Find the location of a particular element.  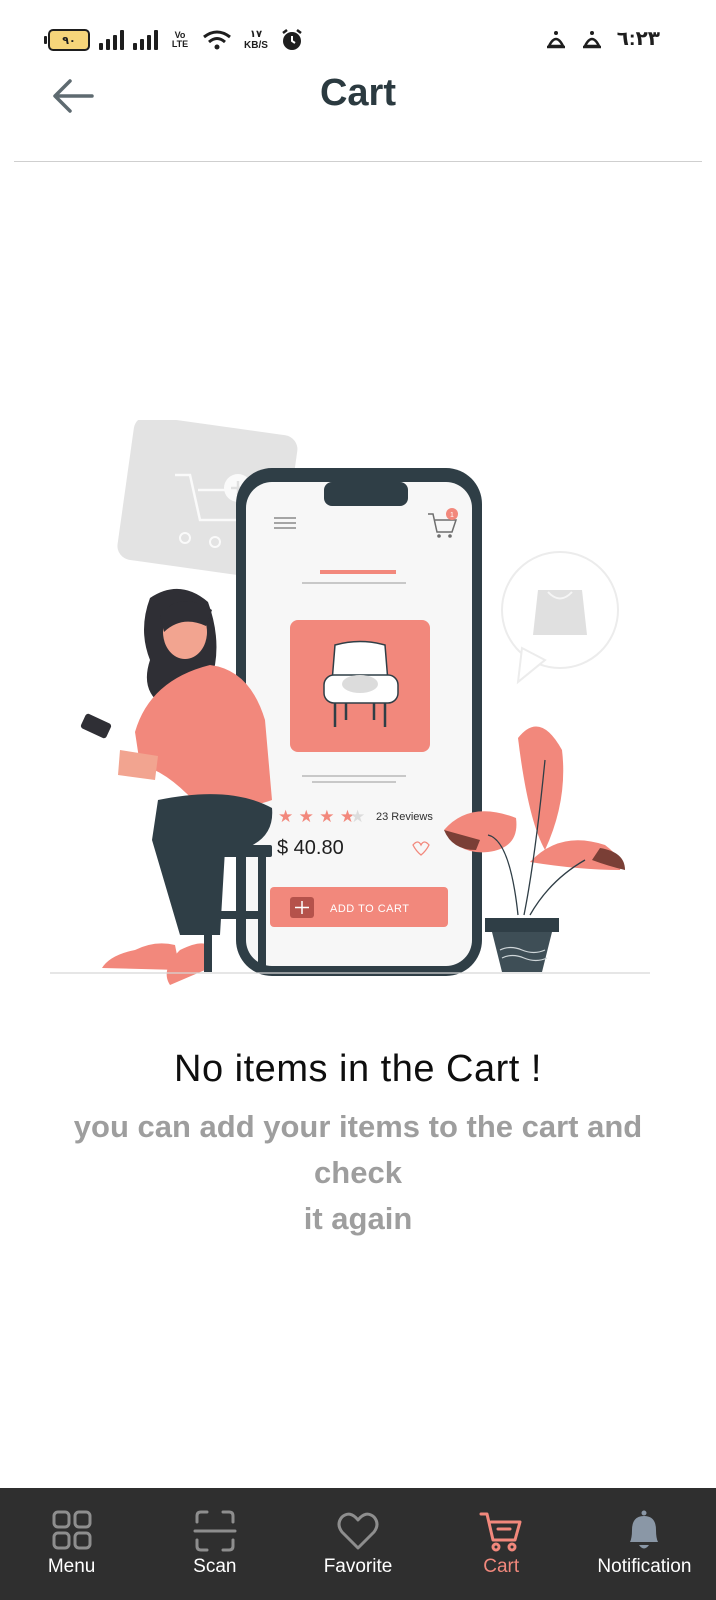

page-title: Cart is located at coordinates (358, 93).